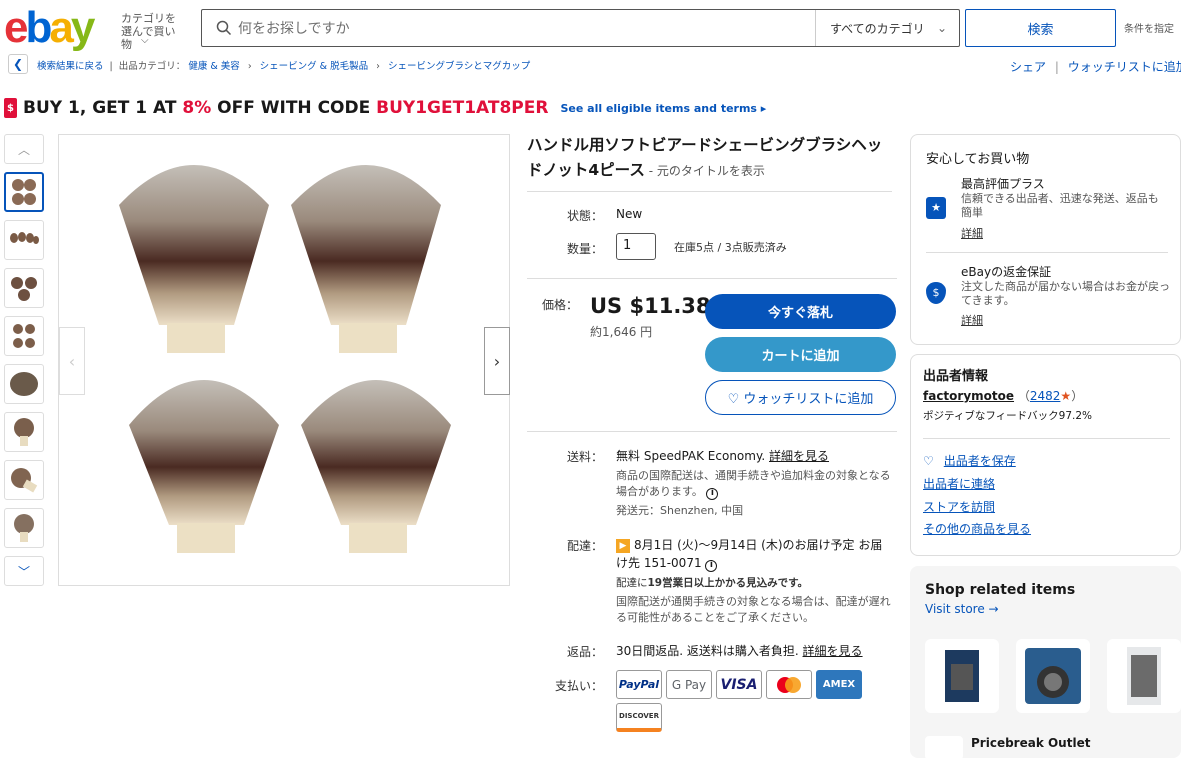 The height and width of the screenshot is (760, 1181). What do you see at coordinates (1045, 396) in the screenshot?
I see `seller-score-link: 2482` at bounding box center [1045, 396].